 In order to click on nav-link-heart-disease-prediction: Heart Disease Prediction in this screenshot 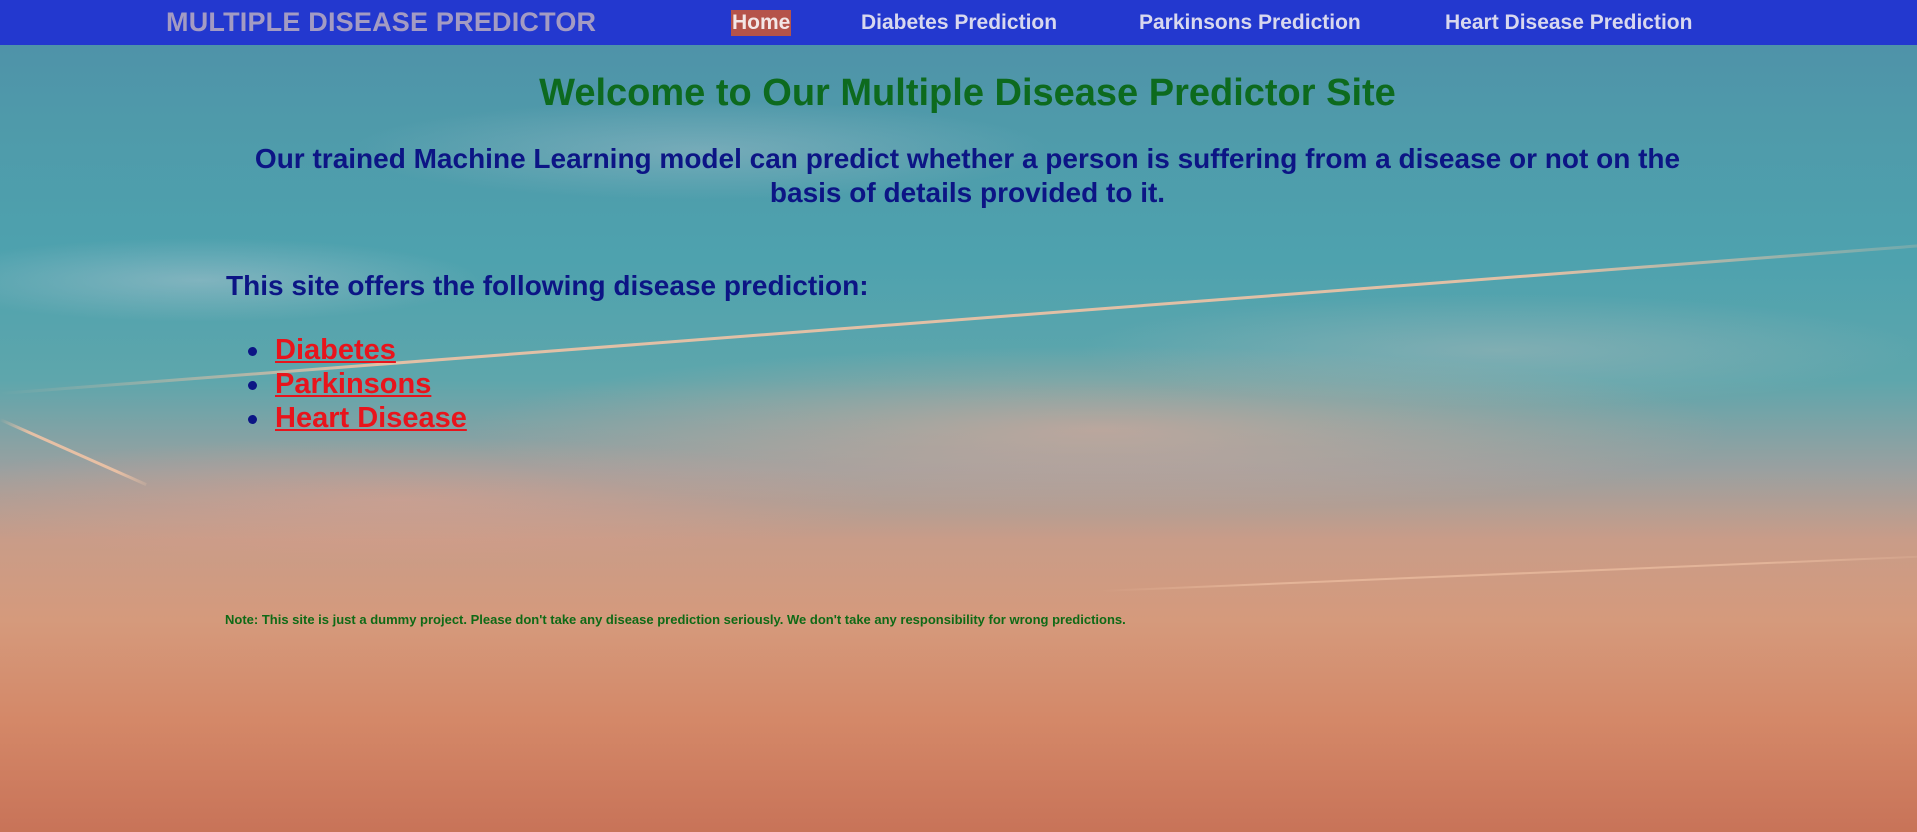, I will do `click(1568, 23)`.